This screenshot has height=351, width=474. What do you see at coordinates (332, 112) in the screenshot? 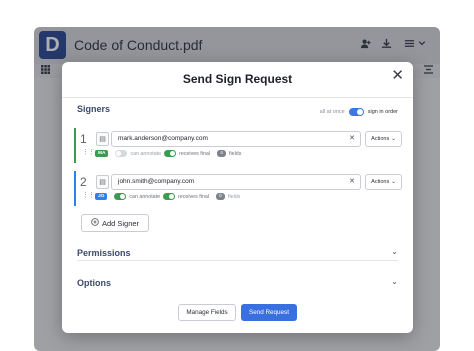
I see `order-option-all-at-once: all at once` at bounding box center [332, 112].